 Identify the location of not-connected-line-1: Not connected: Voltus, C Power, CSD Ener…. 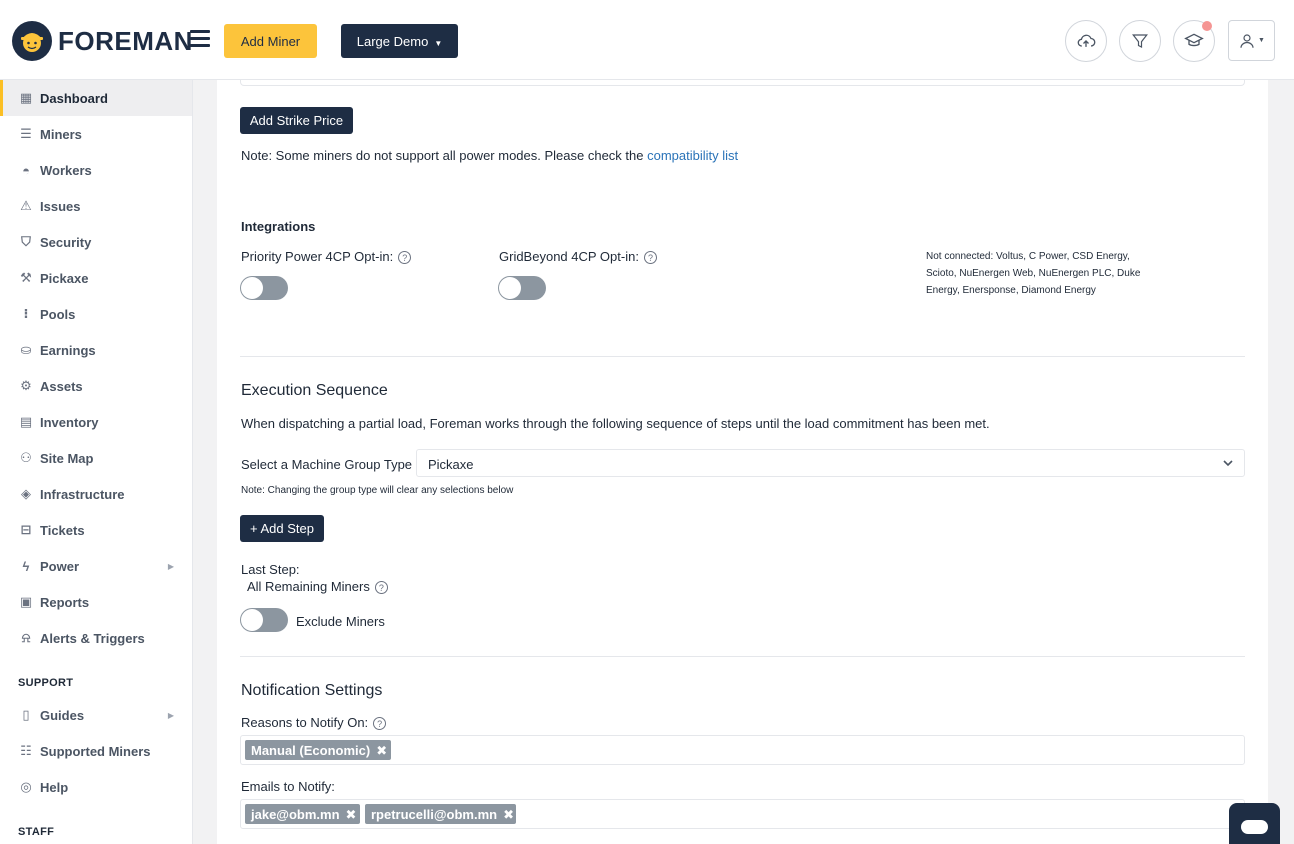
(1028, 256).